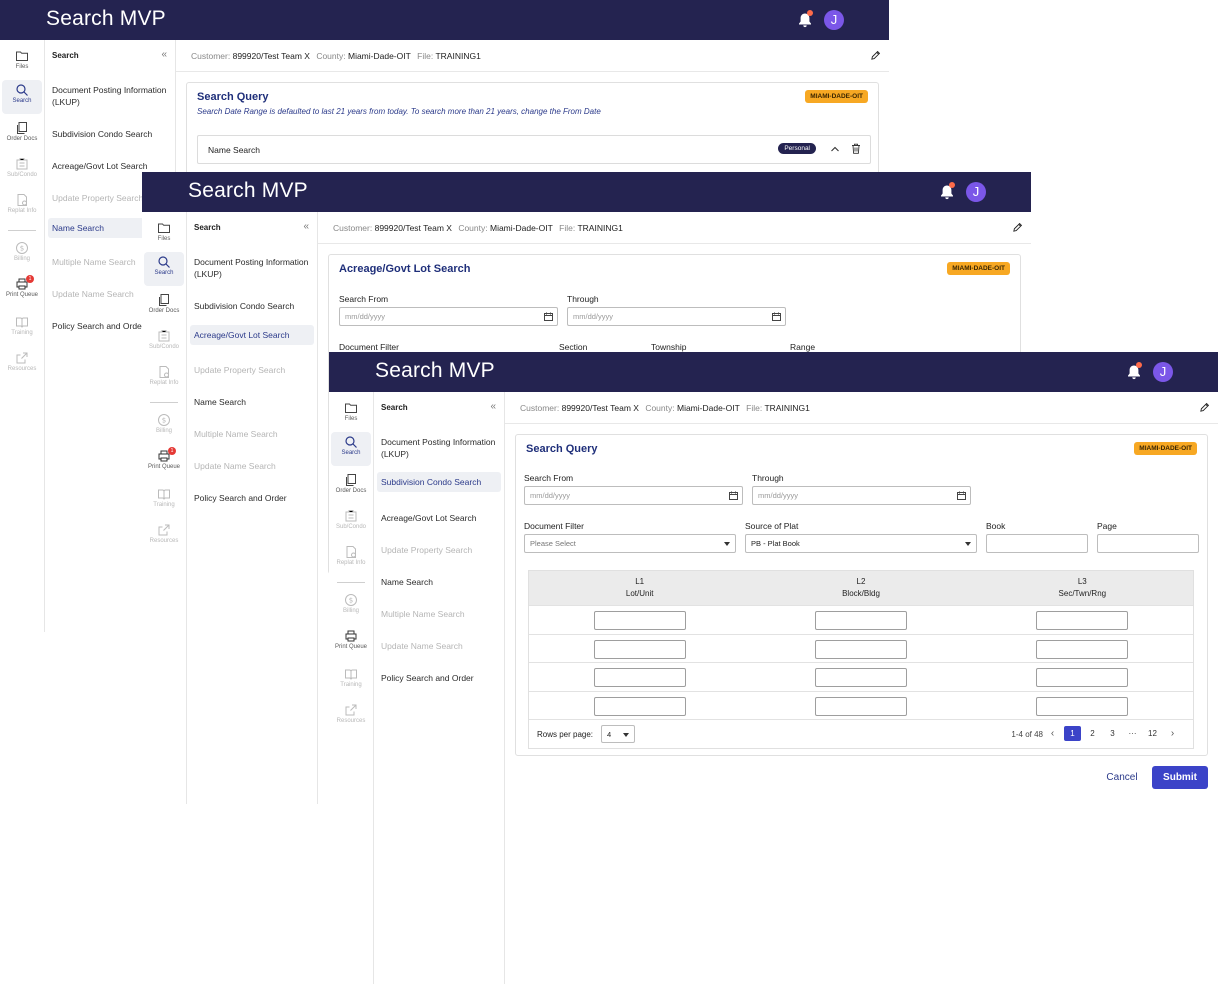 This screenshot has width=1218, height=984. Describe the element at coordinates (1148, 543) in the screenshot. I see `page-input` at that location.